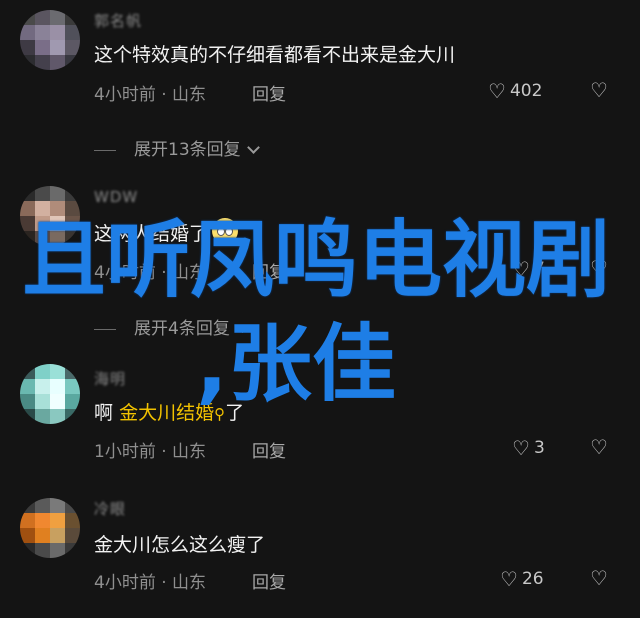  I want to click on like-count: 402, so click(526, 91).